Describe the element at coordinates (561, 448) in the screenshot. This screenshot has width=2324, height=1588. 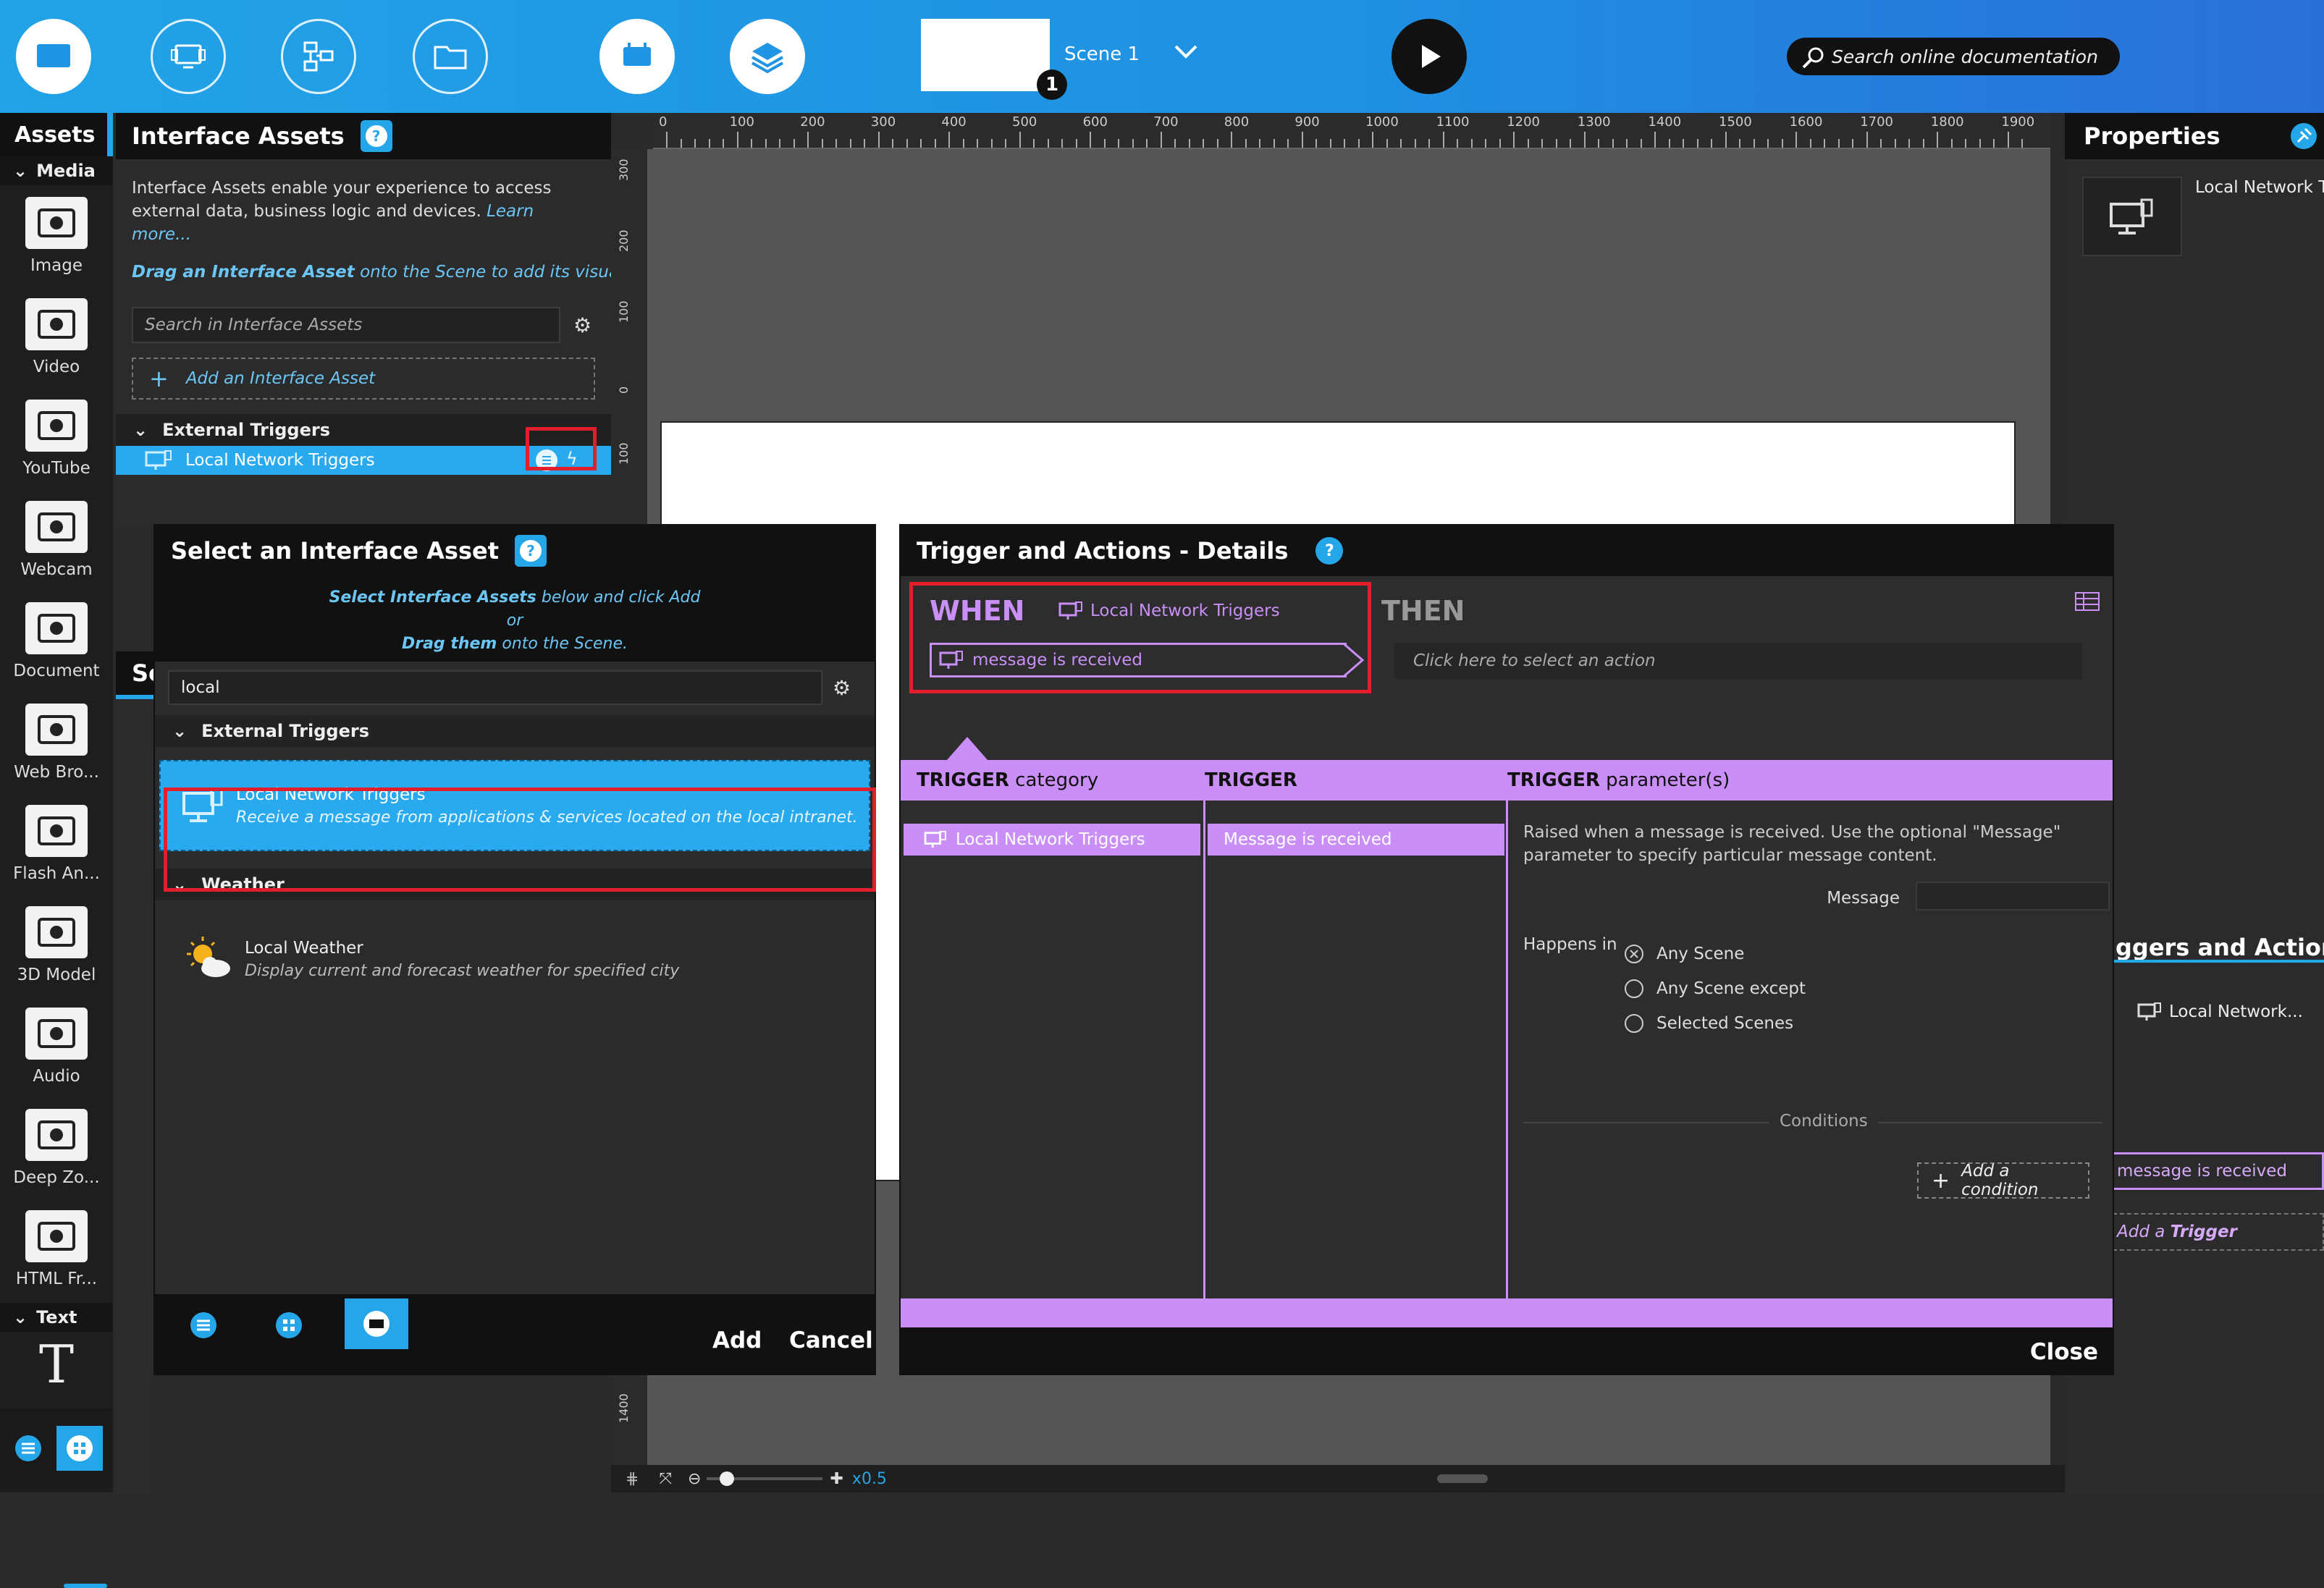
I see `highlight-item-actions` at that location.